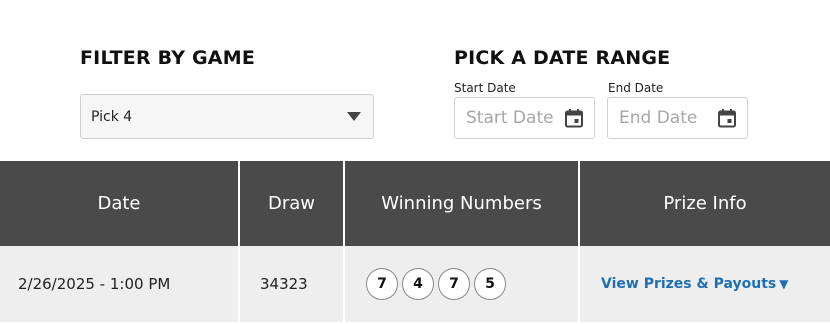  Describe the element at coordinates (436, 284) in the screenshot. I see `number-balls: 7 4 7 5` at that location.